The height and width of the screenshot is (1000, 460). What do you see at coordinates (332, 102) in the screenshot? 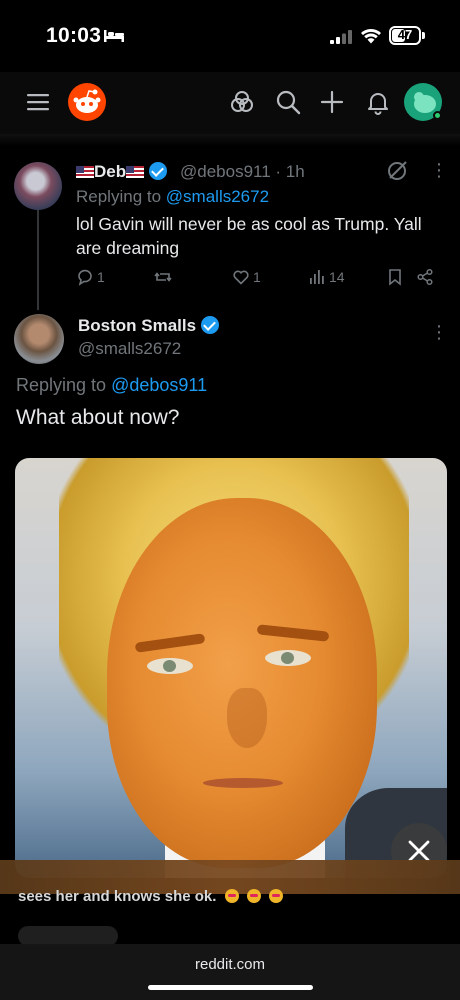
I see `create-plus-icon` at bounding box center [332, 102].